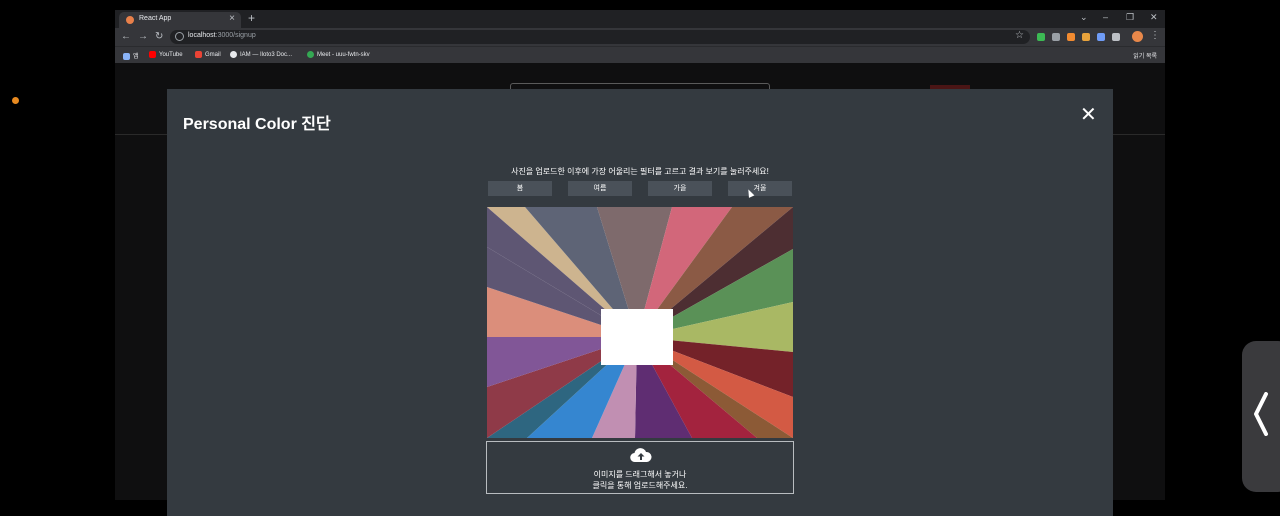  Describe the element at coordinates (152, 54) in the screenshot. I see `youtube-icon` at that location.